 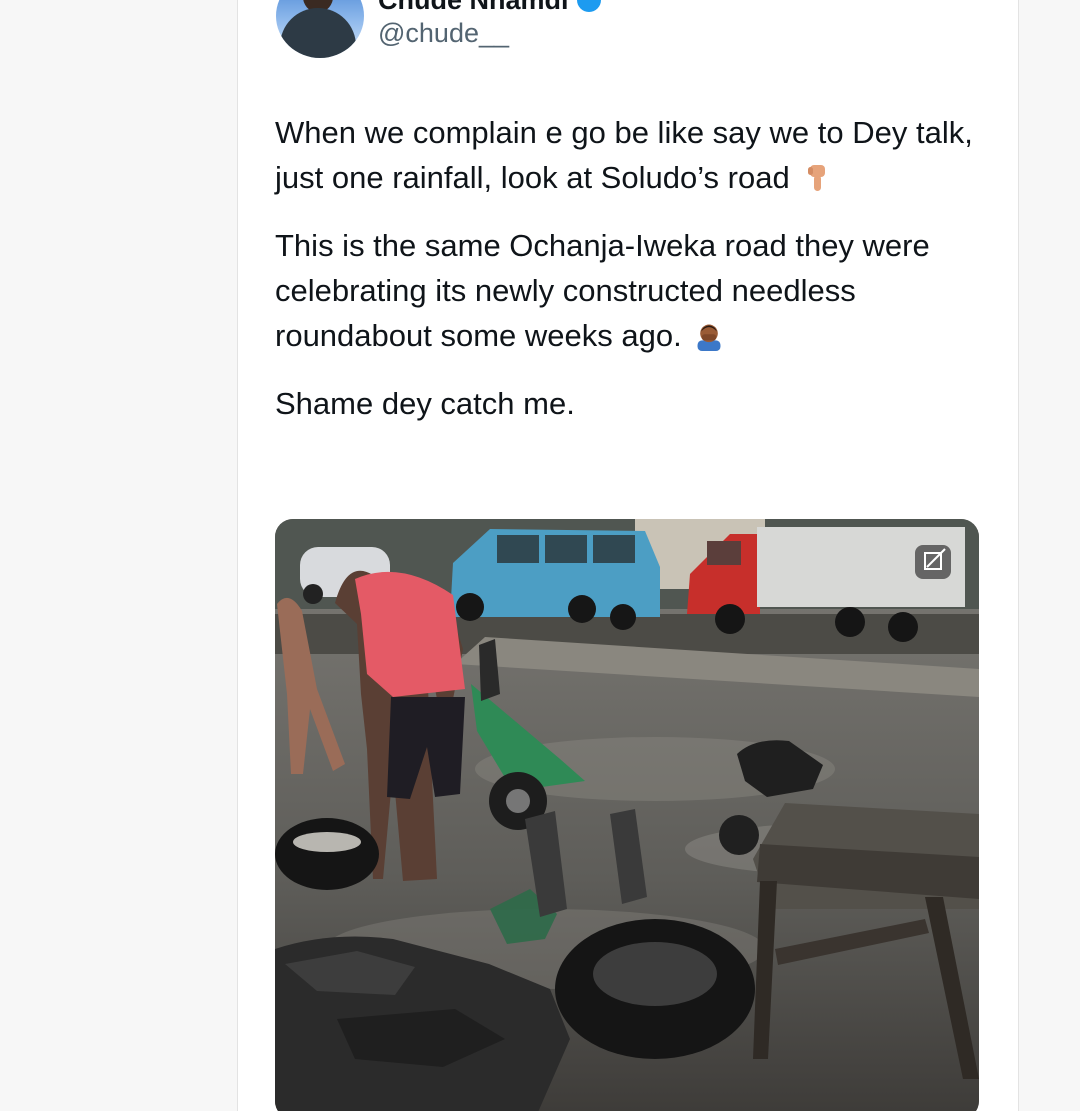 I want to click on author-name-row: Chude Nnamdi, so click(x=489, y=8).